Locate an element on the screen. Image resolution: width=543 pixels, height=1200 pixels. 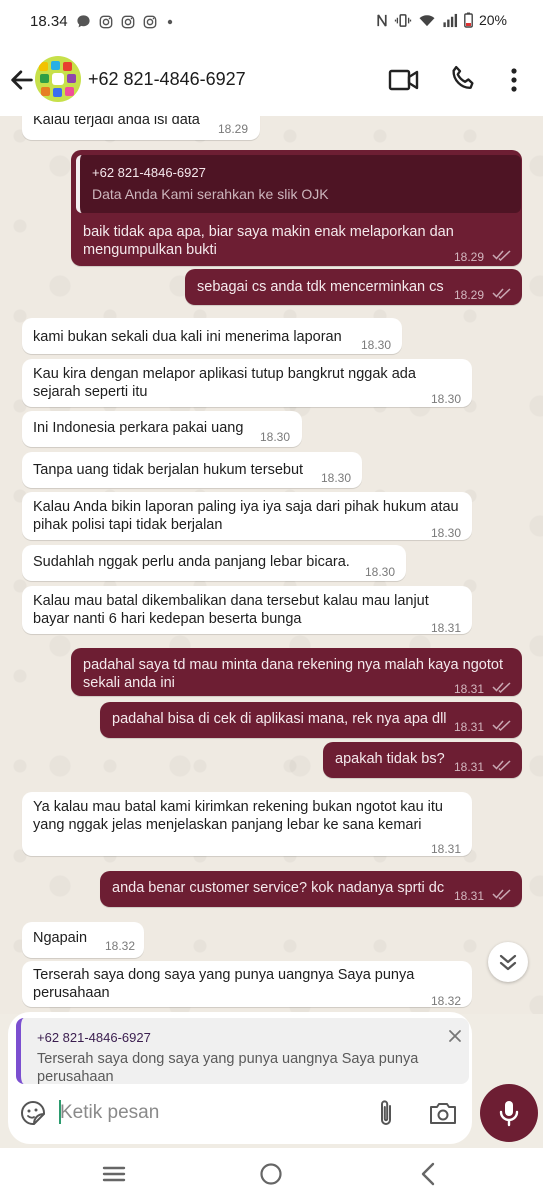
message-text: mengumpulkan bukti is located at coordinates (150, 250).